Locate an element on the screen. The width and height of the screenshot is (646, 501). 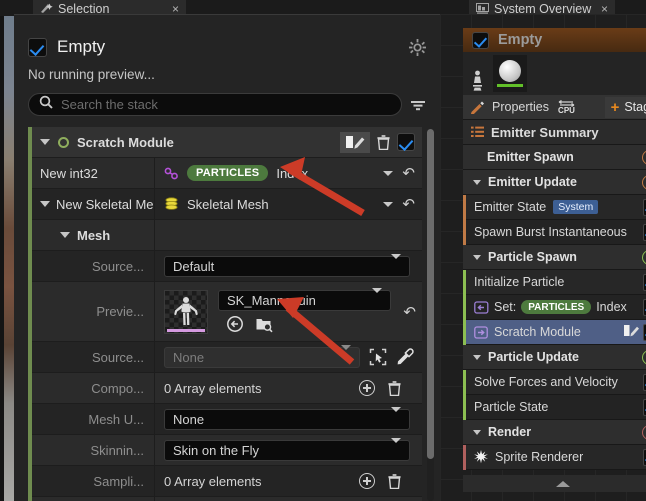
row-value: Skeletal Mesh is located at coordinates (228, 204).